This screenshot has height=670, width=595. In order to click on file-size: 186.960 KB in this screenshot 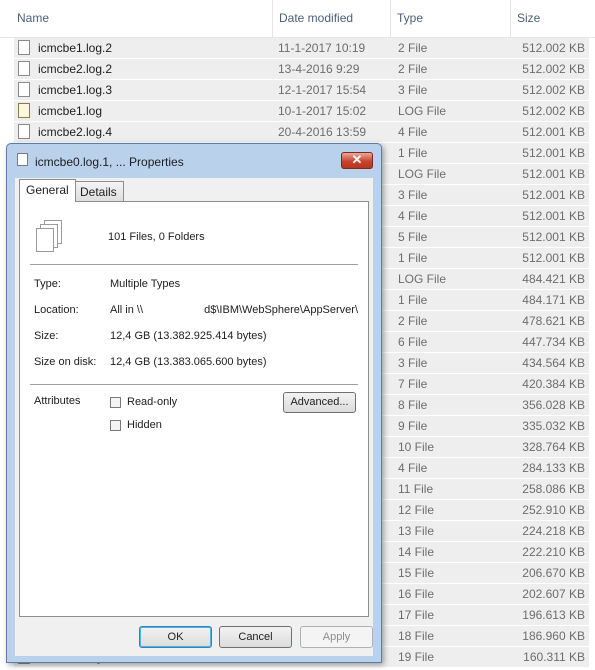, I will do `click(553, 636)`.